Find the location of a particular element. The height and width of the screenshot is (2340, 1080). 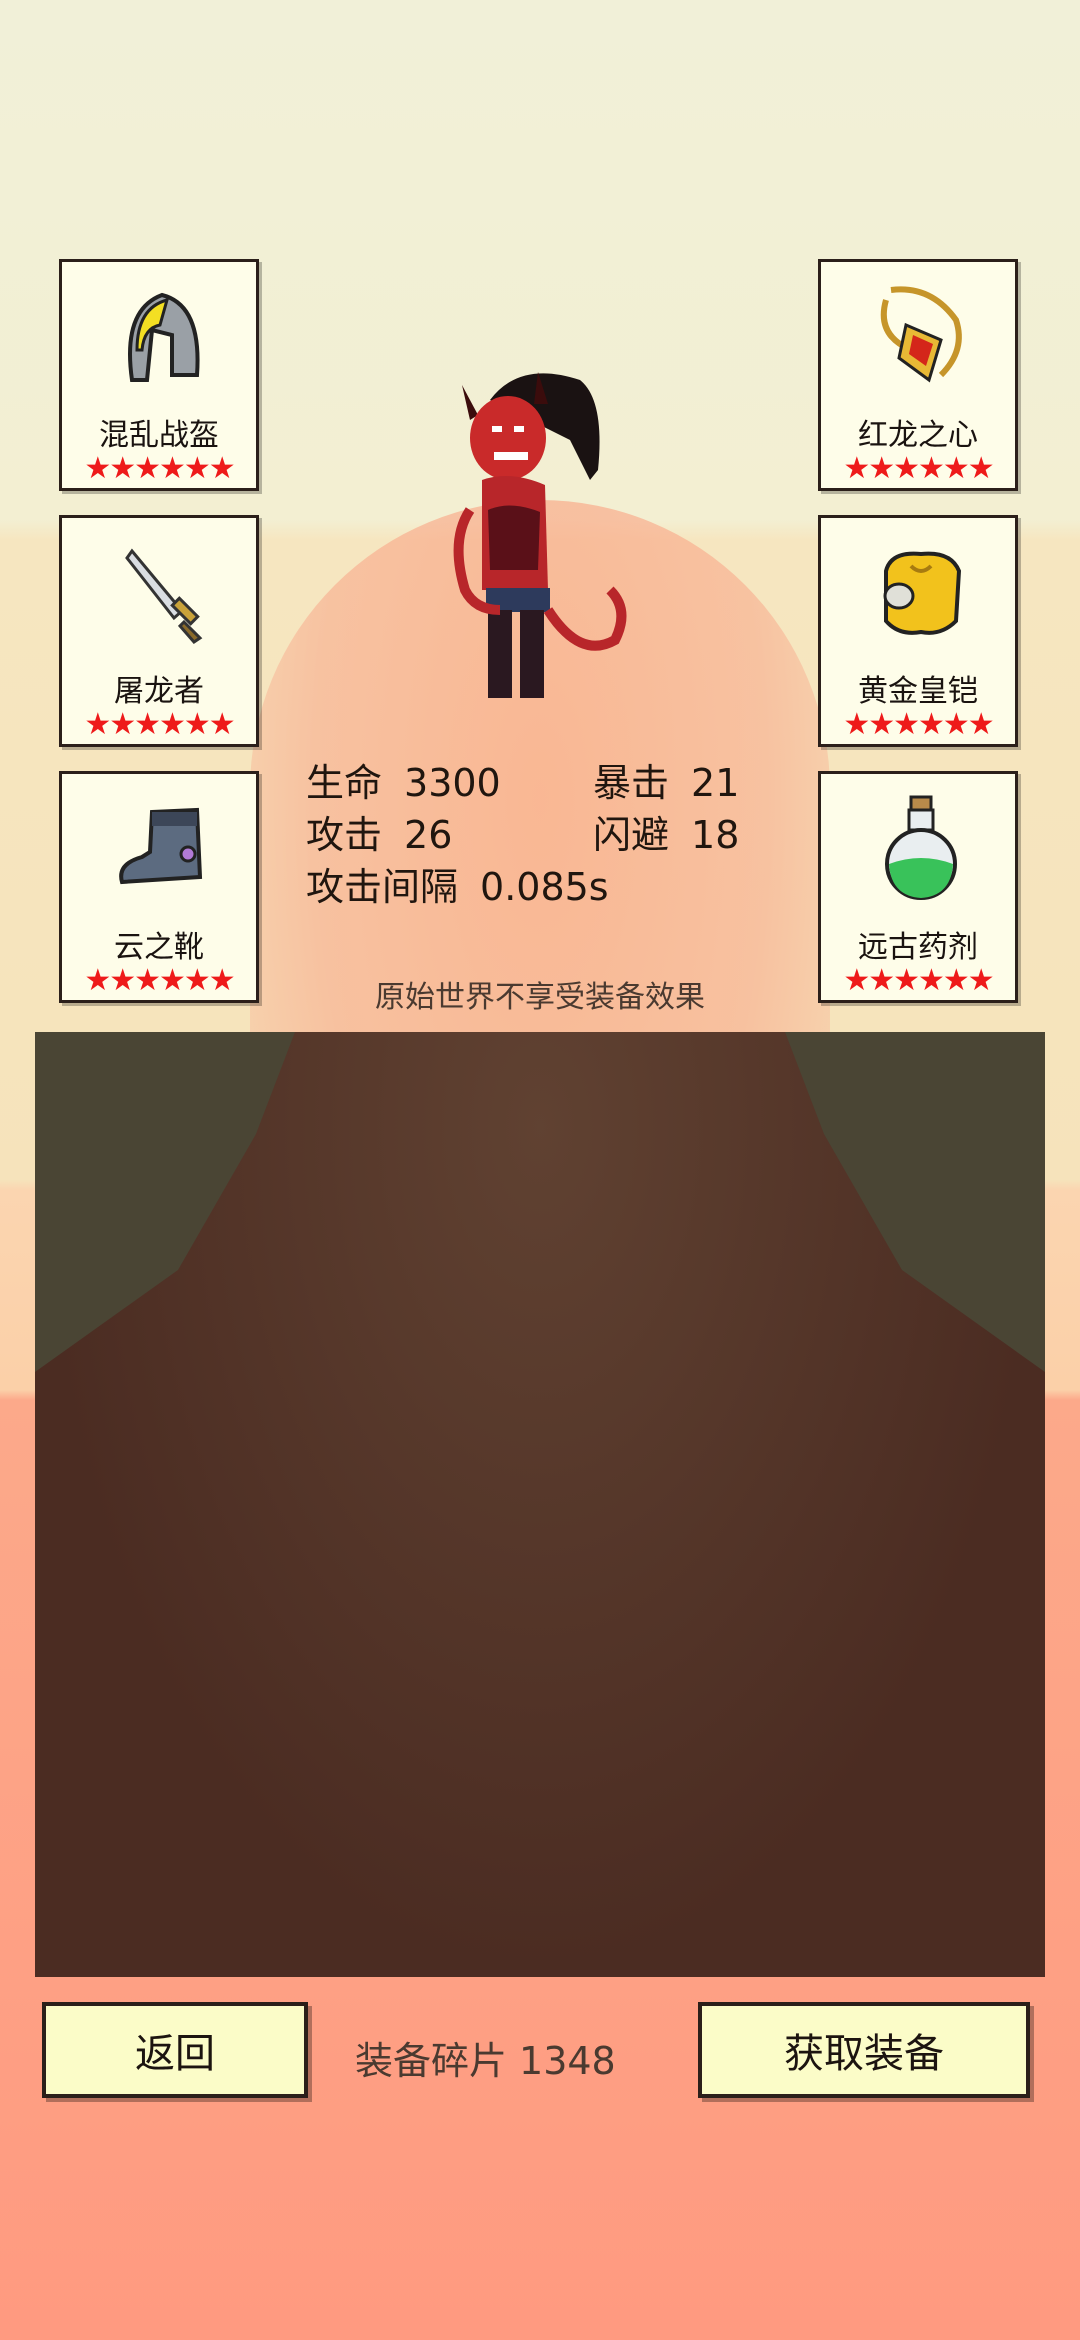

get-equipment-button: 获取装备 is located at coordinates (864, 2050).